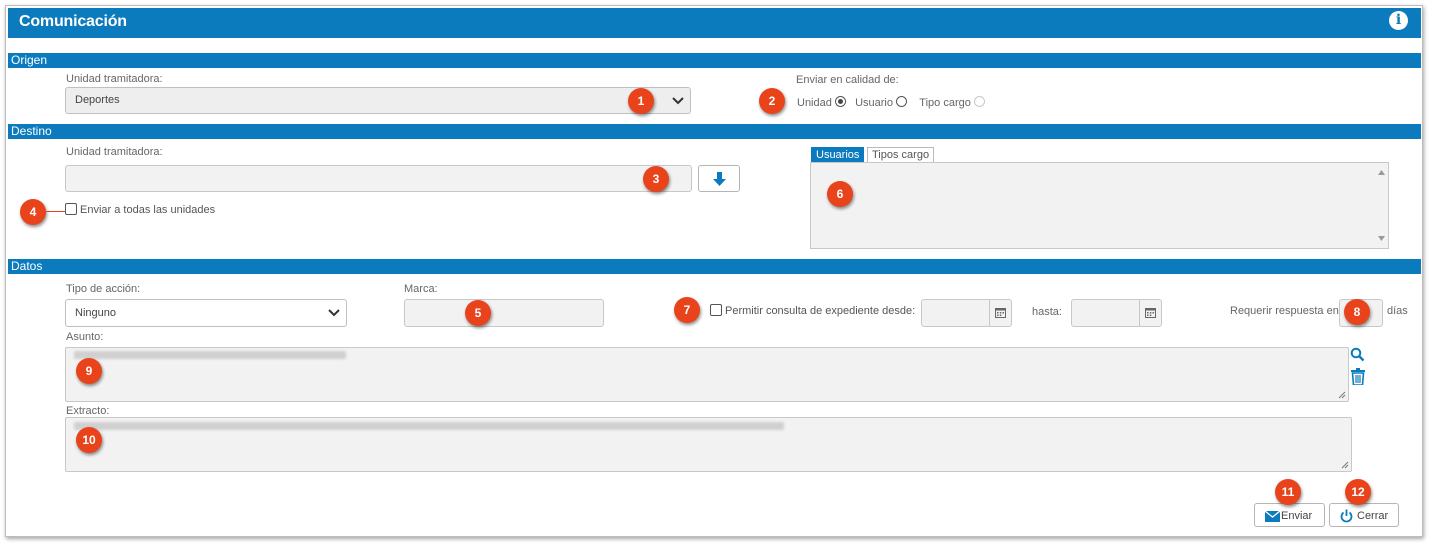  What do you see at coordinates (1357, 312) in the screenshot?
I see `callout-badge-8: 8` at bounding box center [1357, 312].